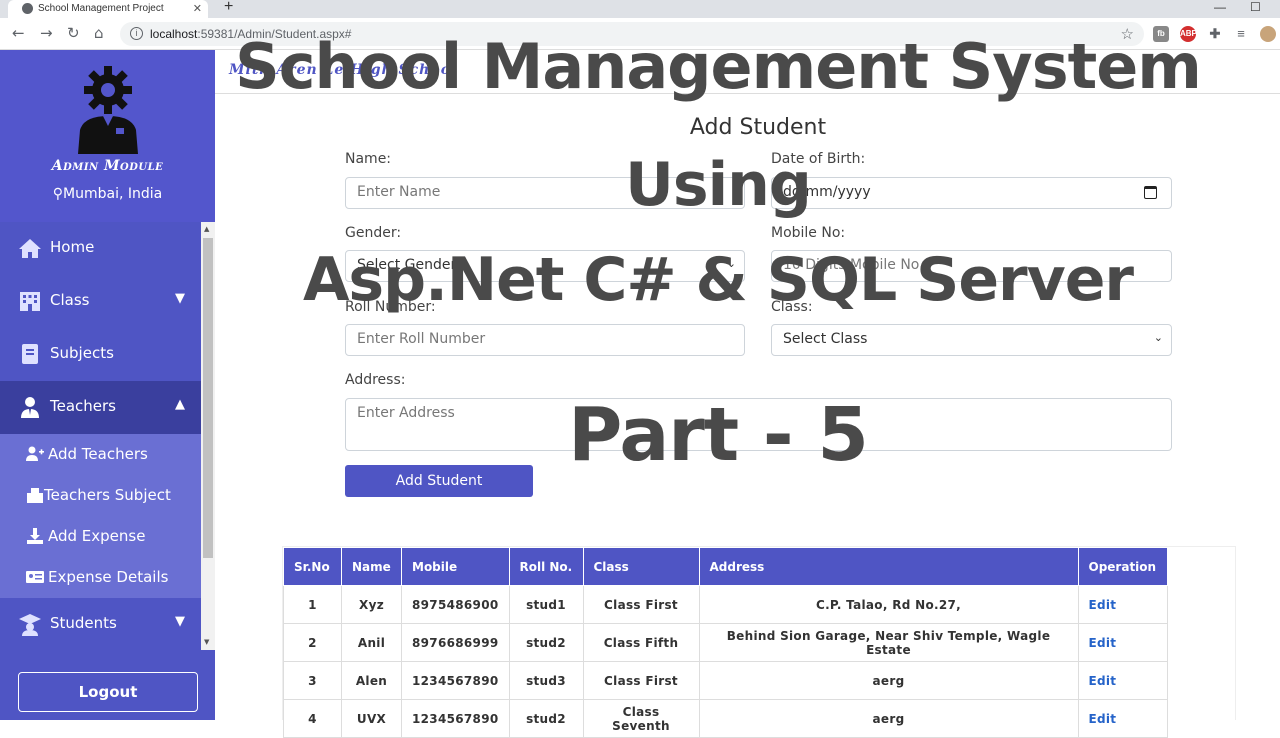  What do you see at coordinates (340, 70) in the screenshot?
I see `school-name: Mith Aren Le High Schoo` at bounding box center [340, 70].